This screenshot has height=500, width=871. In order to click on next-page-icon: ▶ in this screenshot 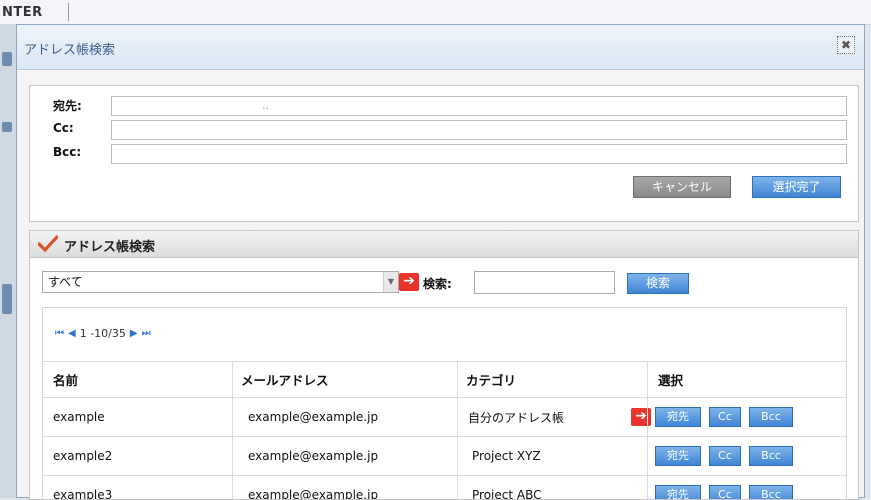, I will do `click(134, 333)`.